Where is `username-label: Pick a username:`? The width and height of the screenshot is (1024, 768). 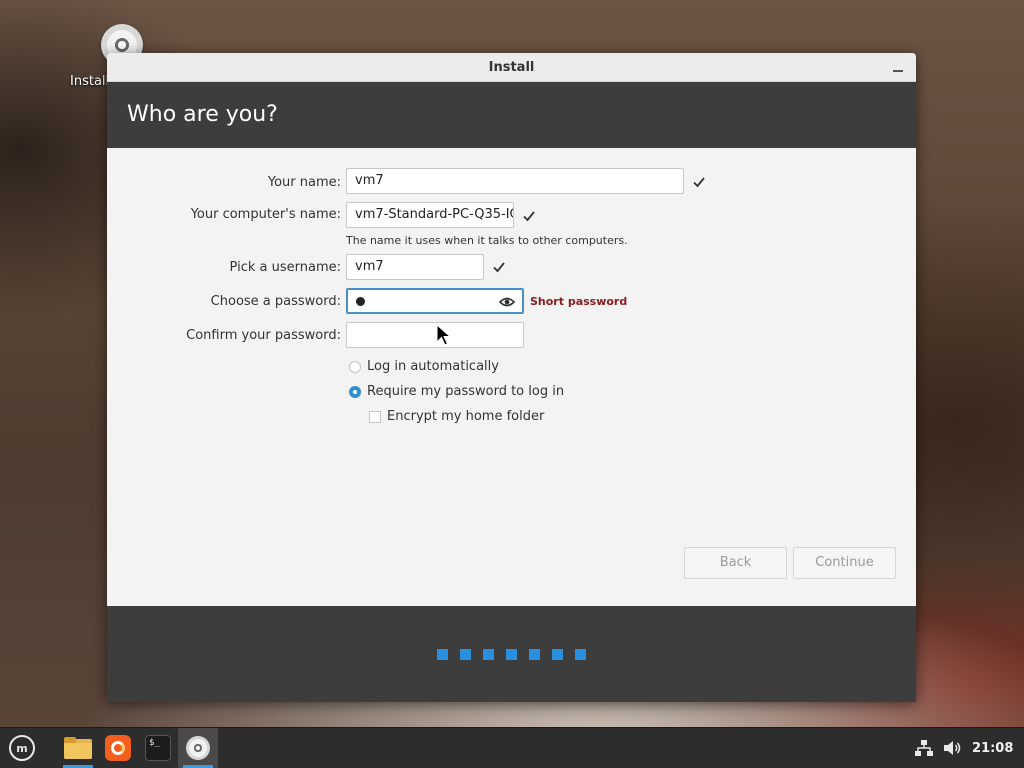
username-label: Pick a username: is located at coordinates (285, 267).